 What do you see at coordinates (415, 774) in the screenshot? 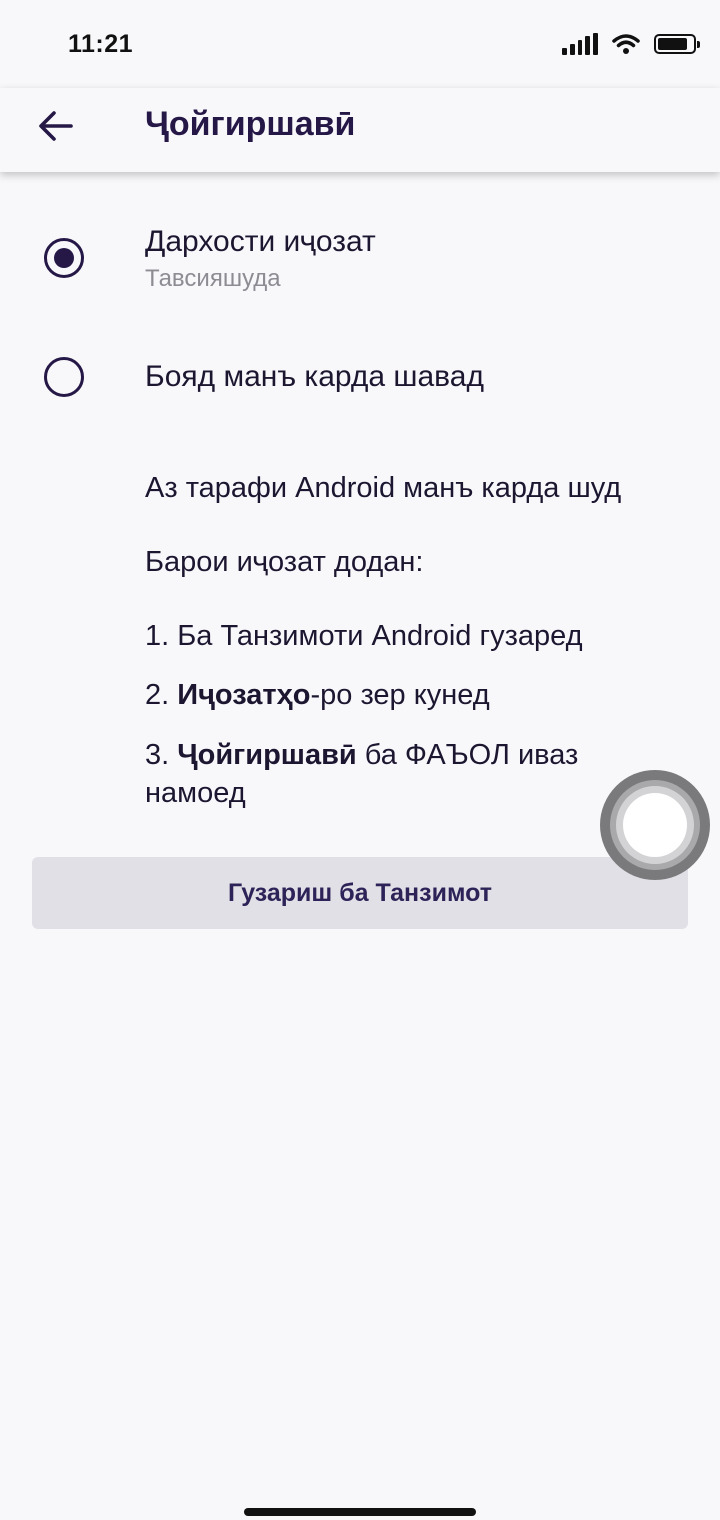
I see `instruction-step-3: 3. Ҷойгиршавӣ ба ФАЪОЛ иваз намоед` at bounding box center [415, 774].